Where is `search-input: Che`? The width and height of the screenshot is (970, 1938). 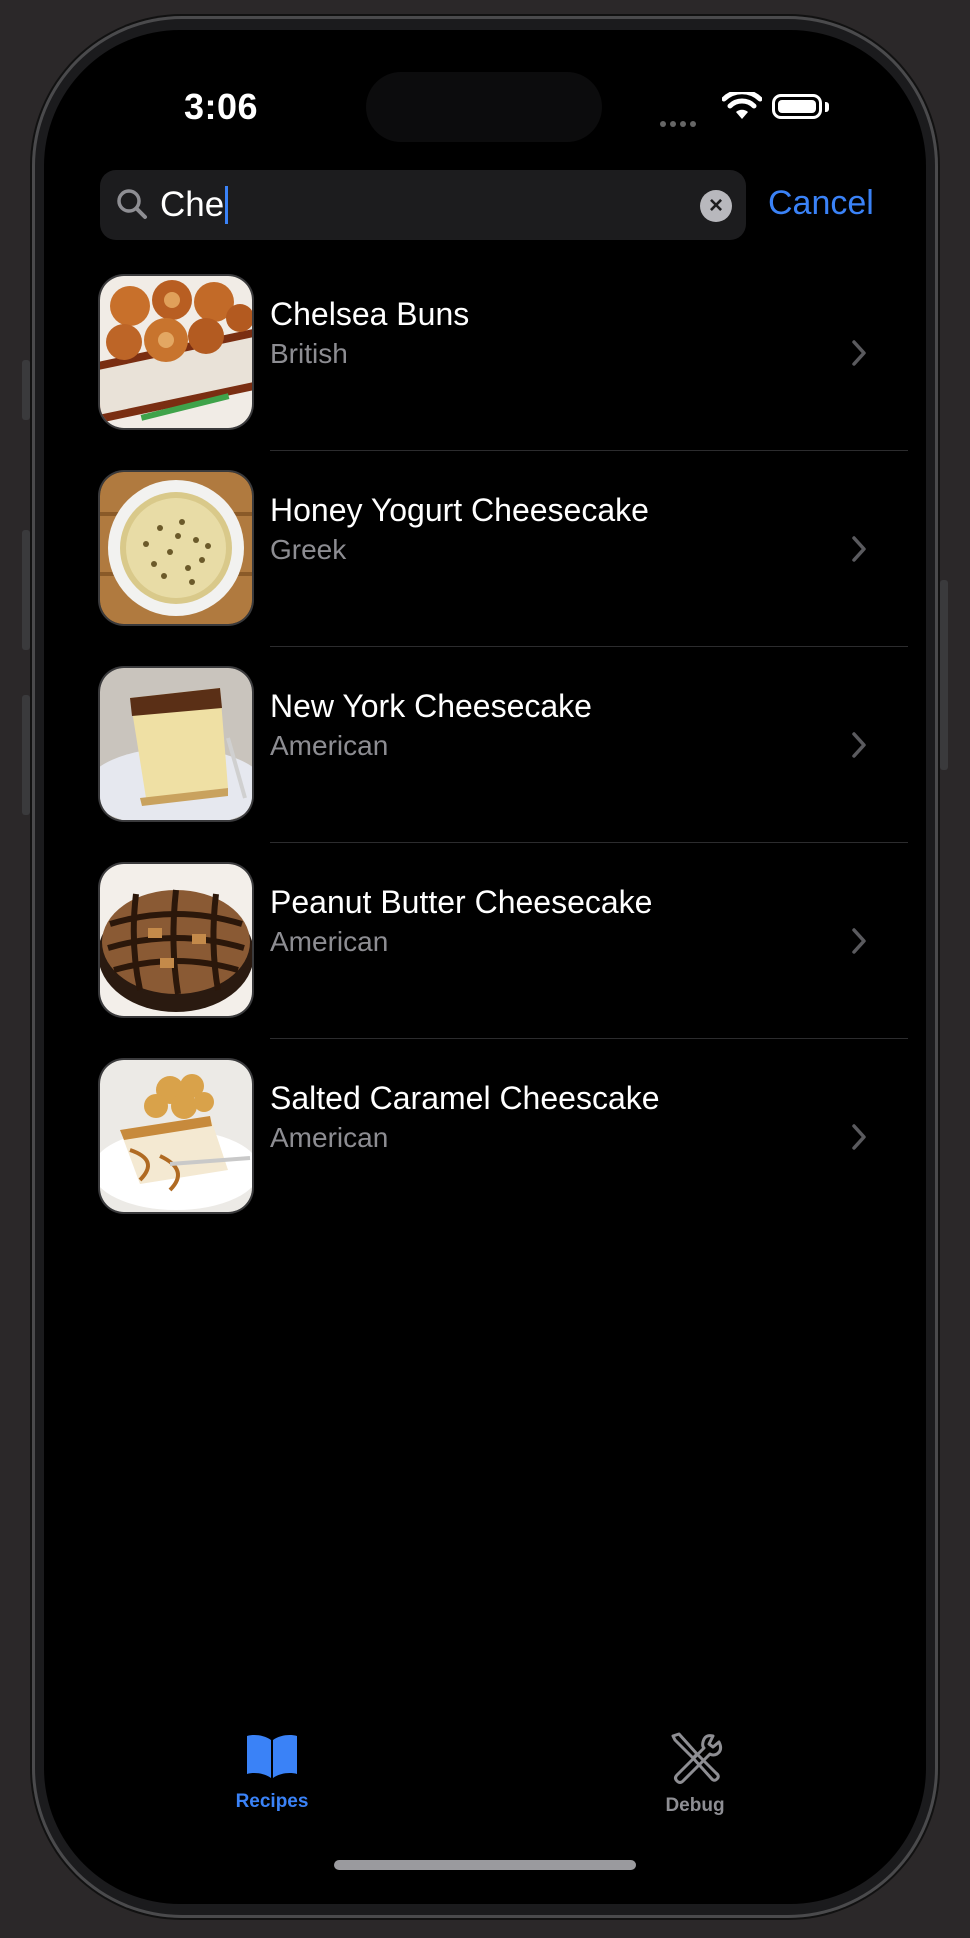 search-input: Che is located at coordinates (194, 204).